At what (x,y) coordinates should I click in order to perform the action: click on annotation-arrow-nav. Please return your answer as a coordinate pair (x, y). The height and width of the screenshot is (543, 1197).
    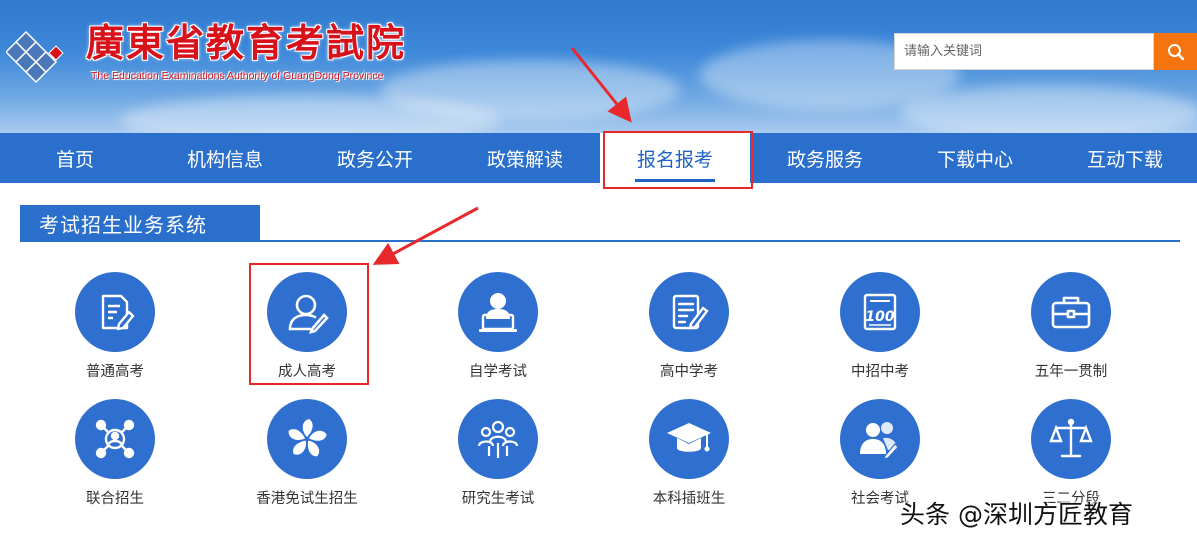
    Looking at the image, I should click on (601, 85).